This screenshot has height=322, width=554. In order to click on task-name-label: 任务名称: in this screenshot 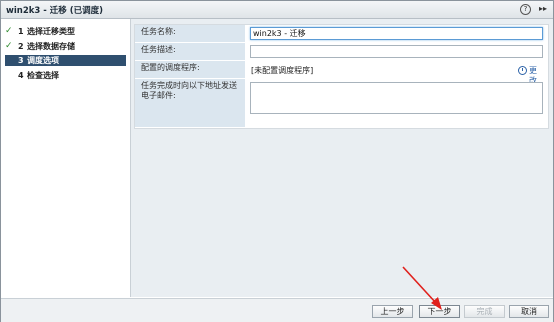, I will do `click(158, 31)`.